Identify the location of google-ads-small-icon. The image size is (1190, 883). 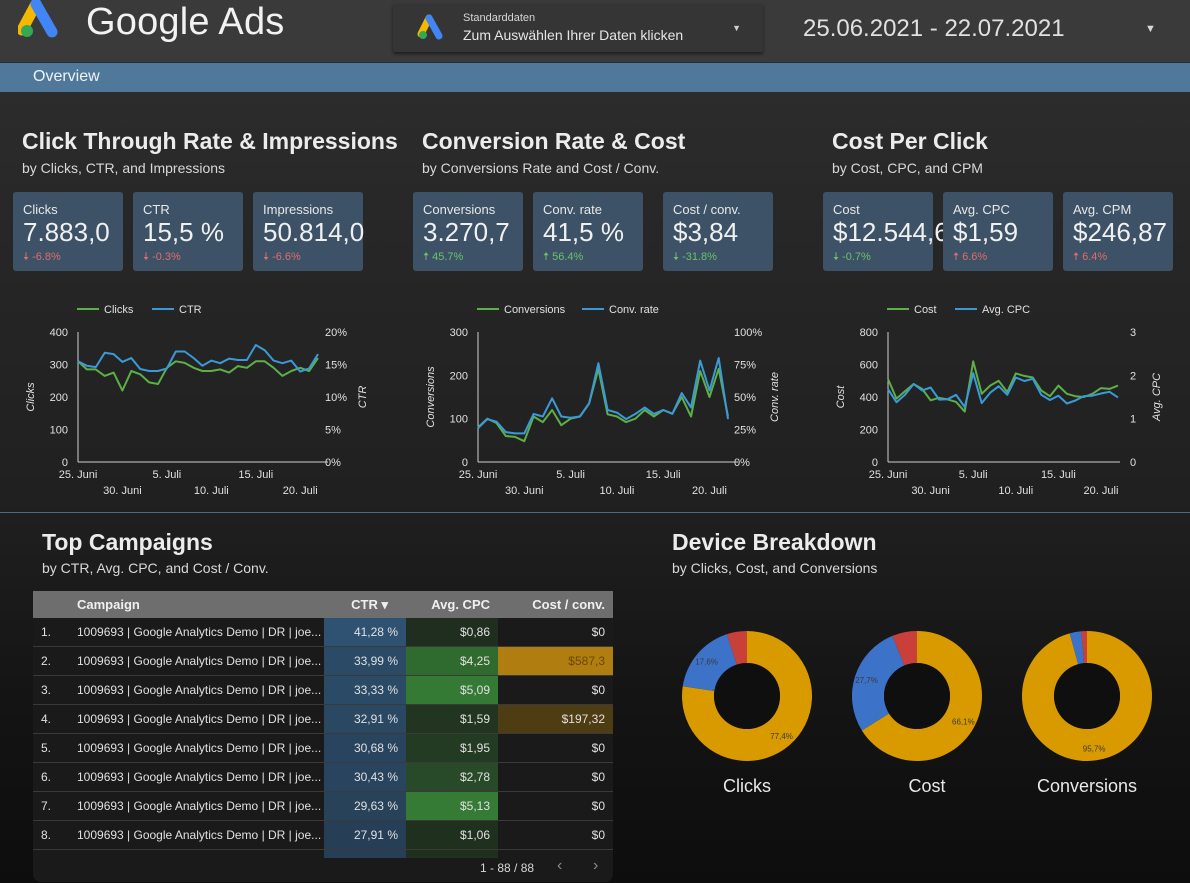
(430, 27).